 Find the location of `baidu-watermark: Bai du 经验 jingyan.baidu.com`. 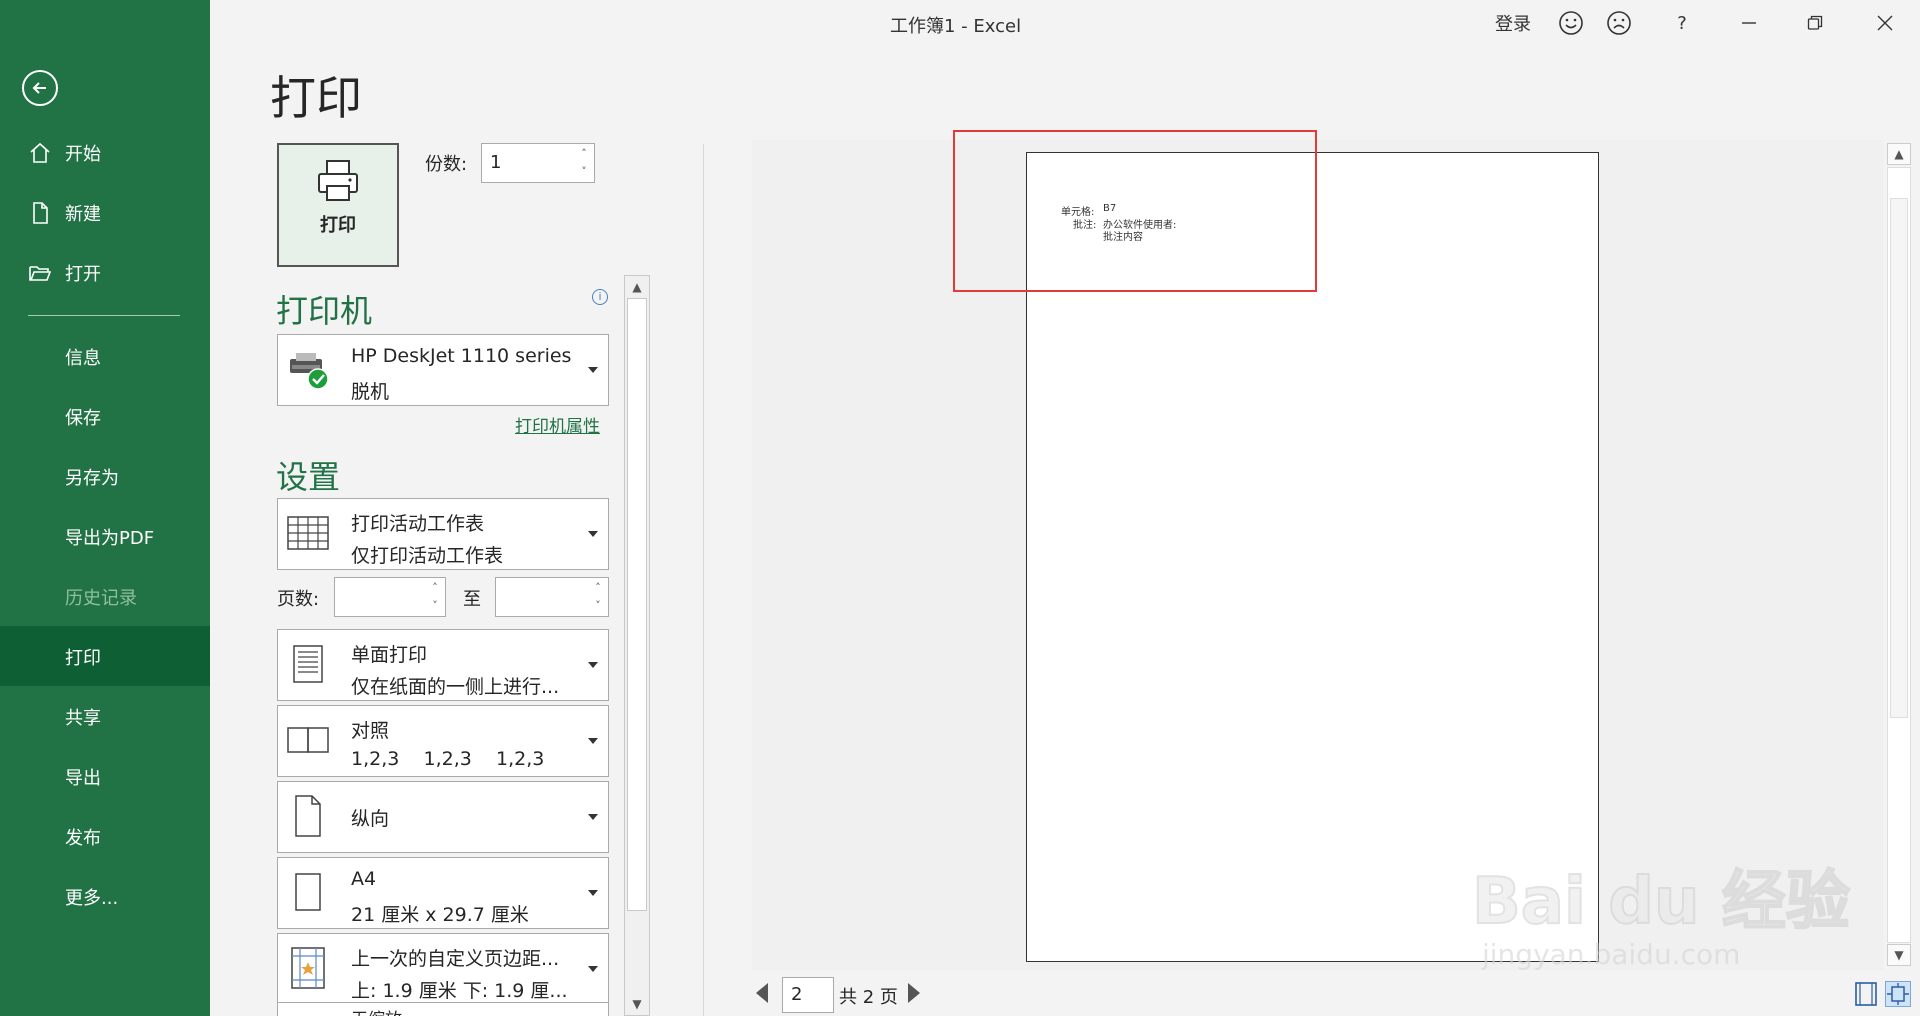

baidu-watermark: Bai du 经验 jingyan.baidu.com is located at coordinates (1661, 910).